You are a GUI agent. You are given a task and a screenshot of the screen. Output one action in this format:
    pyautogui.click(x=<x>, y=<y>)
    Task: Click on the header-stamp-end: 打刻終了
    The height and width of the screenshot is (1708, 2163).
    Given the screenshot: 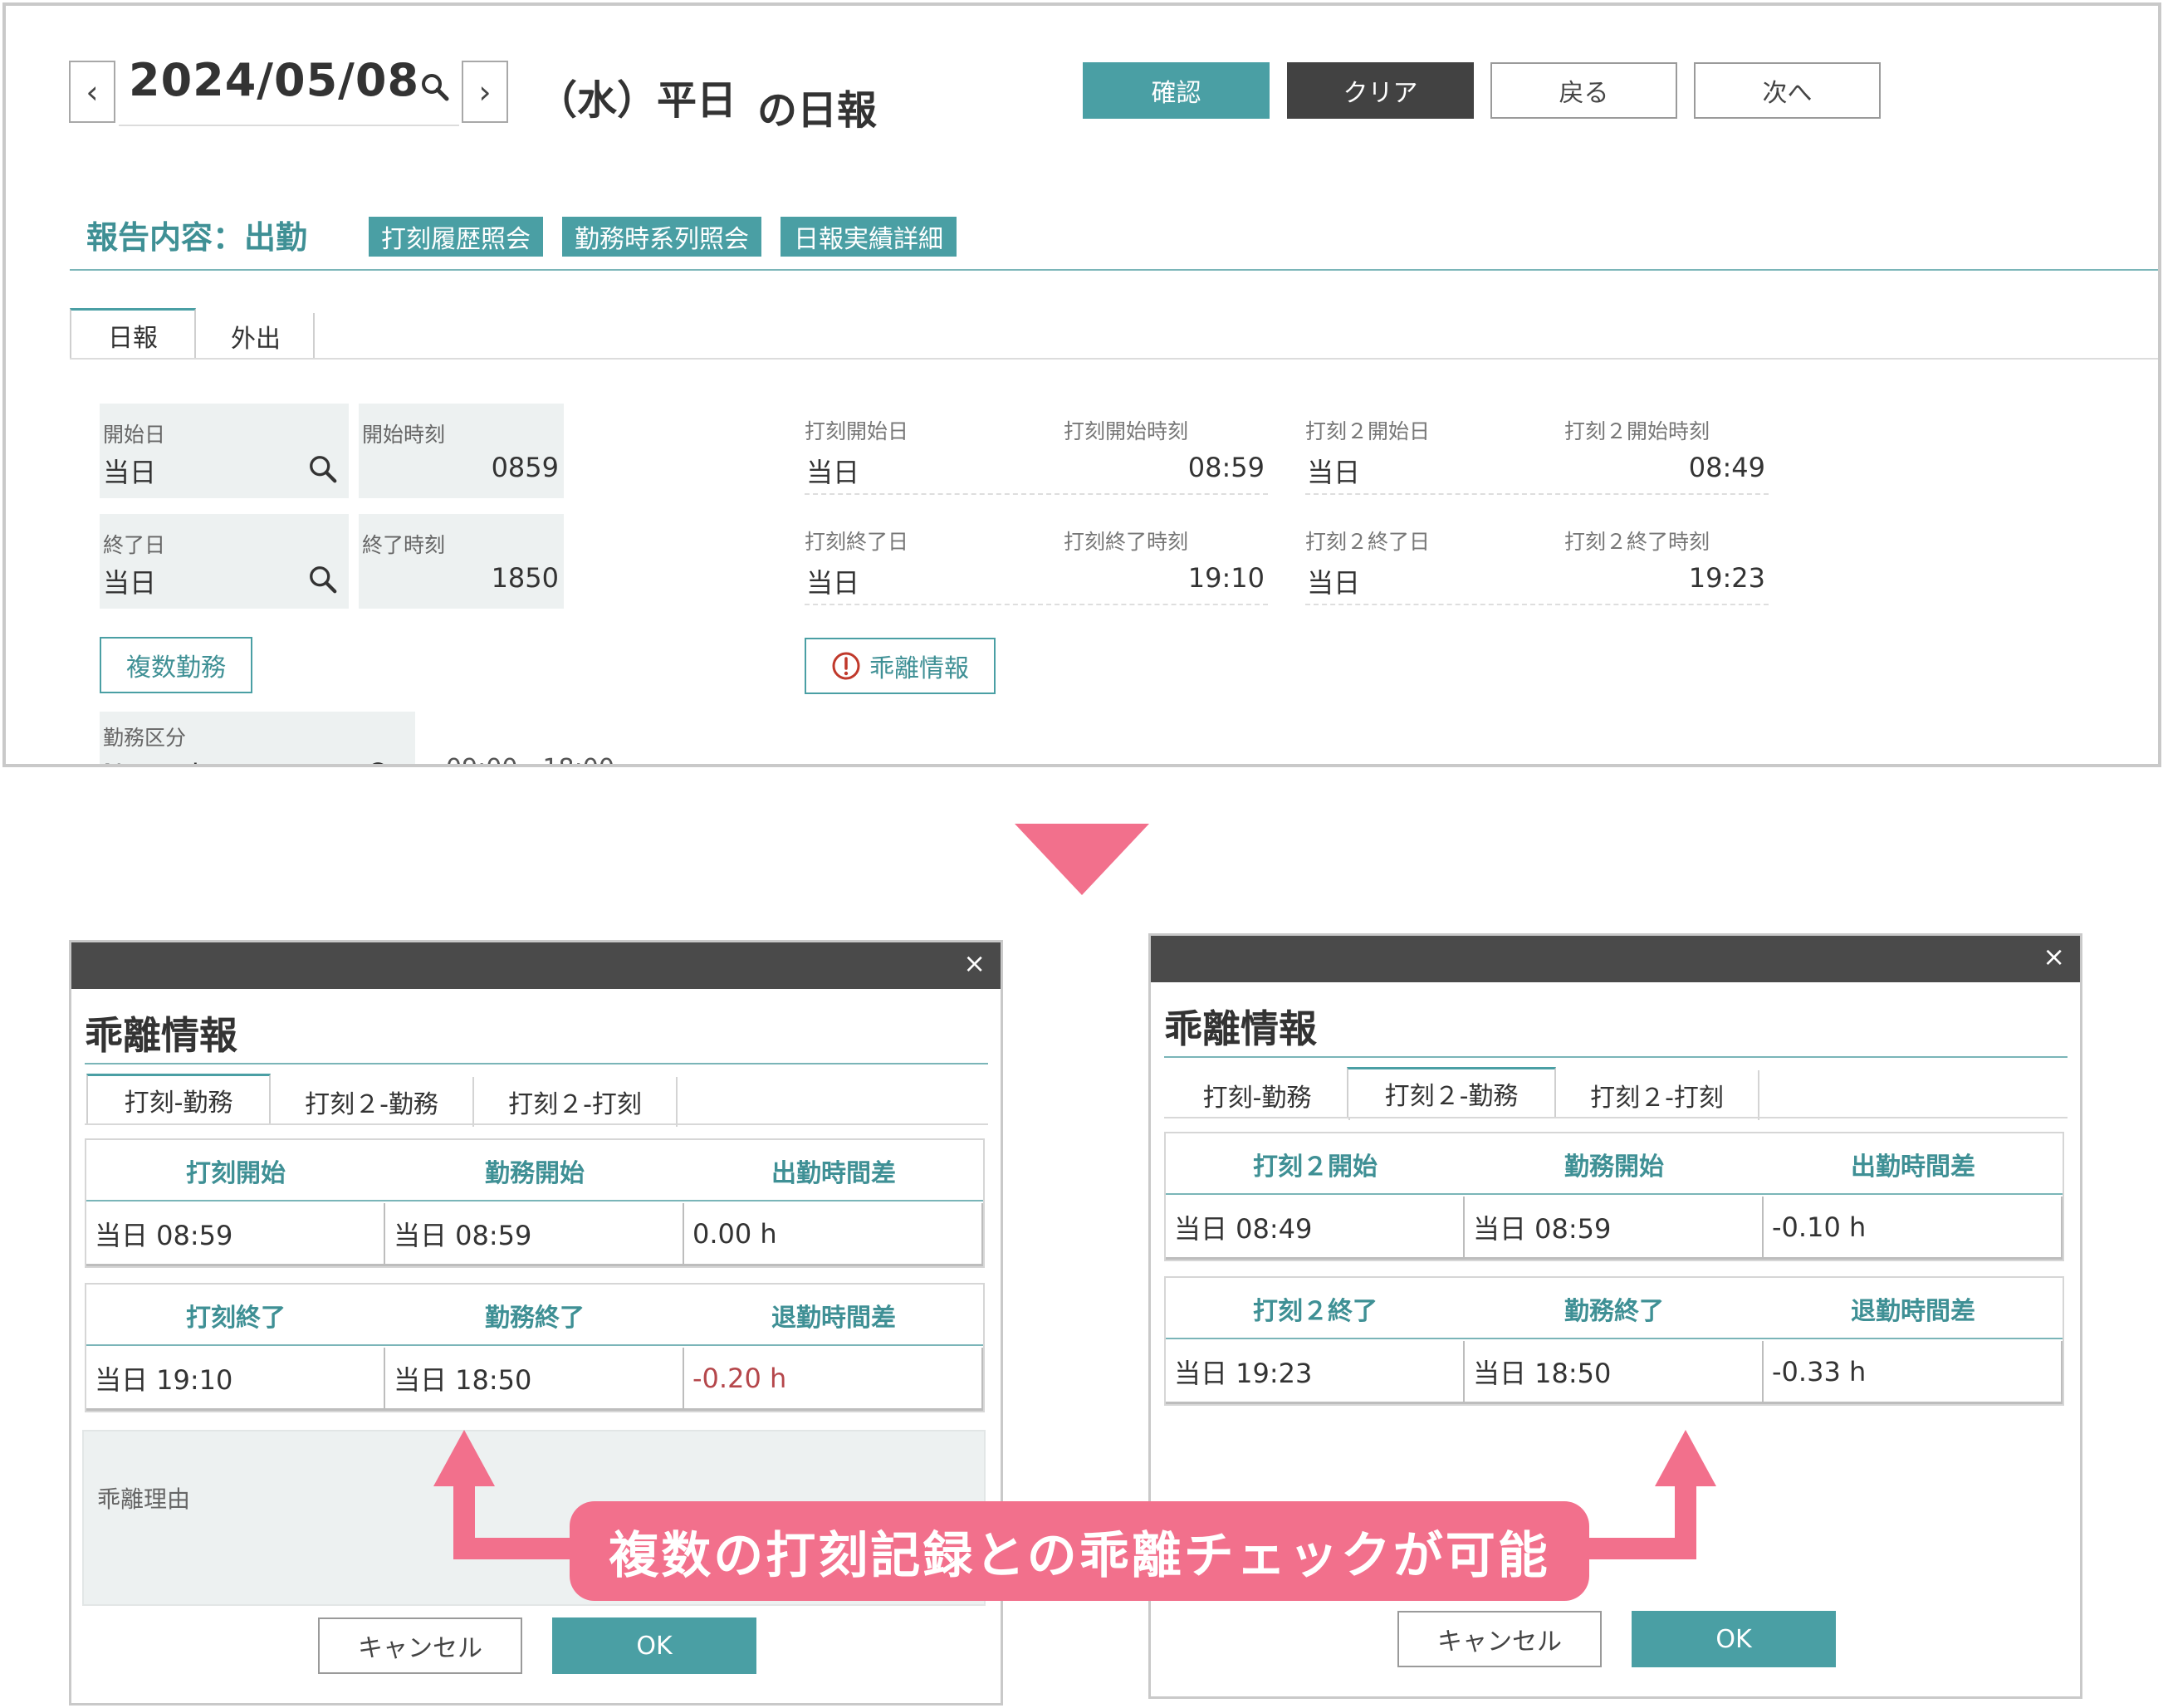 What is the action you would take?
    pyautogui.click(x=236, y=1318)
    